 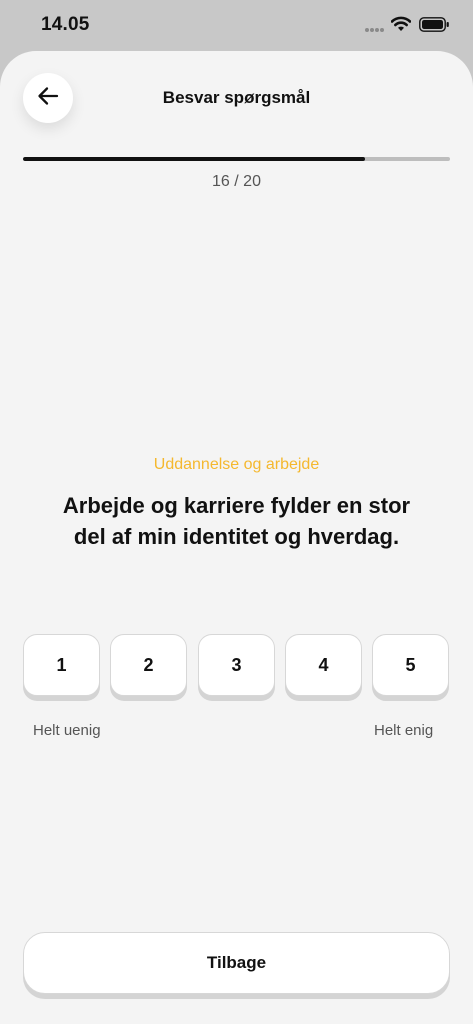 I want to click on rating-option-3: 3, so click(x=236, y=665).